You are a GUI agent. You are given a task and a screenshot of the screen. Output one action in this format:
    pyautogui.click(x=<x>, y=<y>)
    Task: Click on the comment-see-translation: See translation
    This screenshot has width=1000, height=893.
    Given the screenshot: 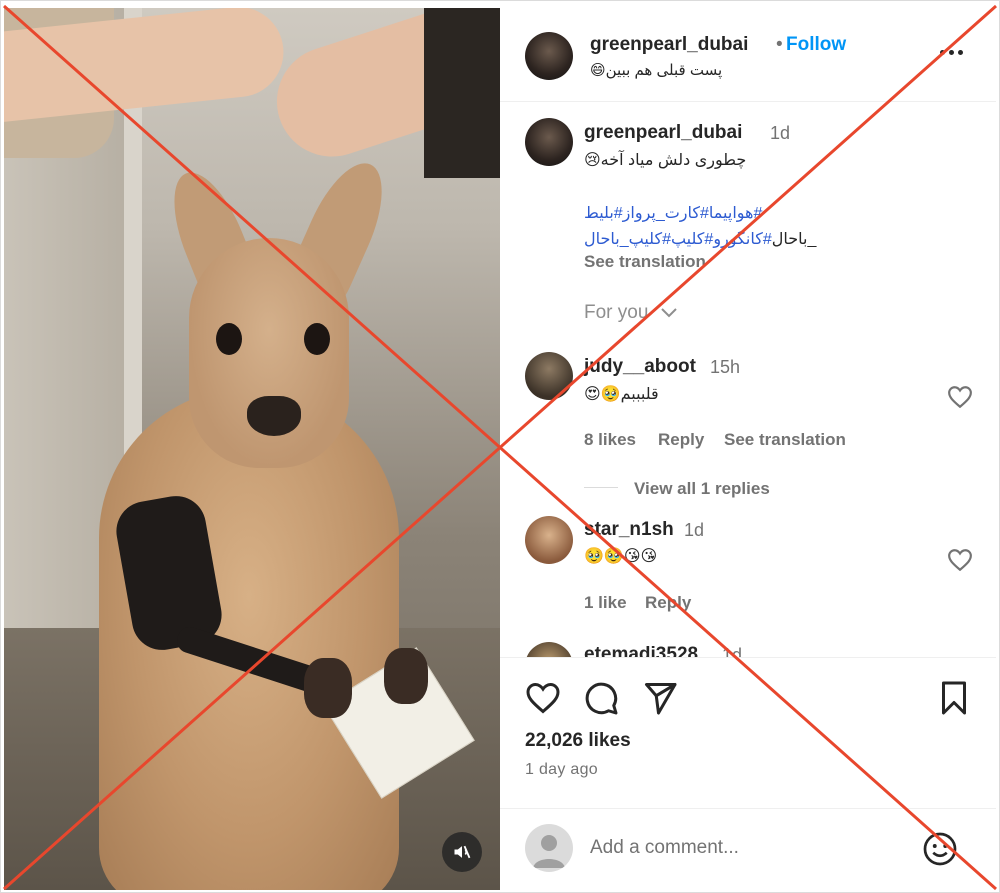 What is the action you would take?
    pyautogui.click(x=785, y=440)
    